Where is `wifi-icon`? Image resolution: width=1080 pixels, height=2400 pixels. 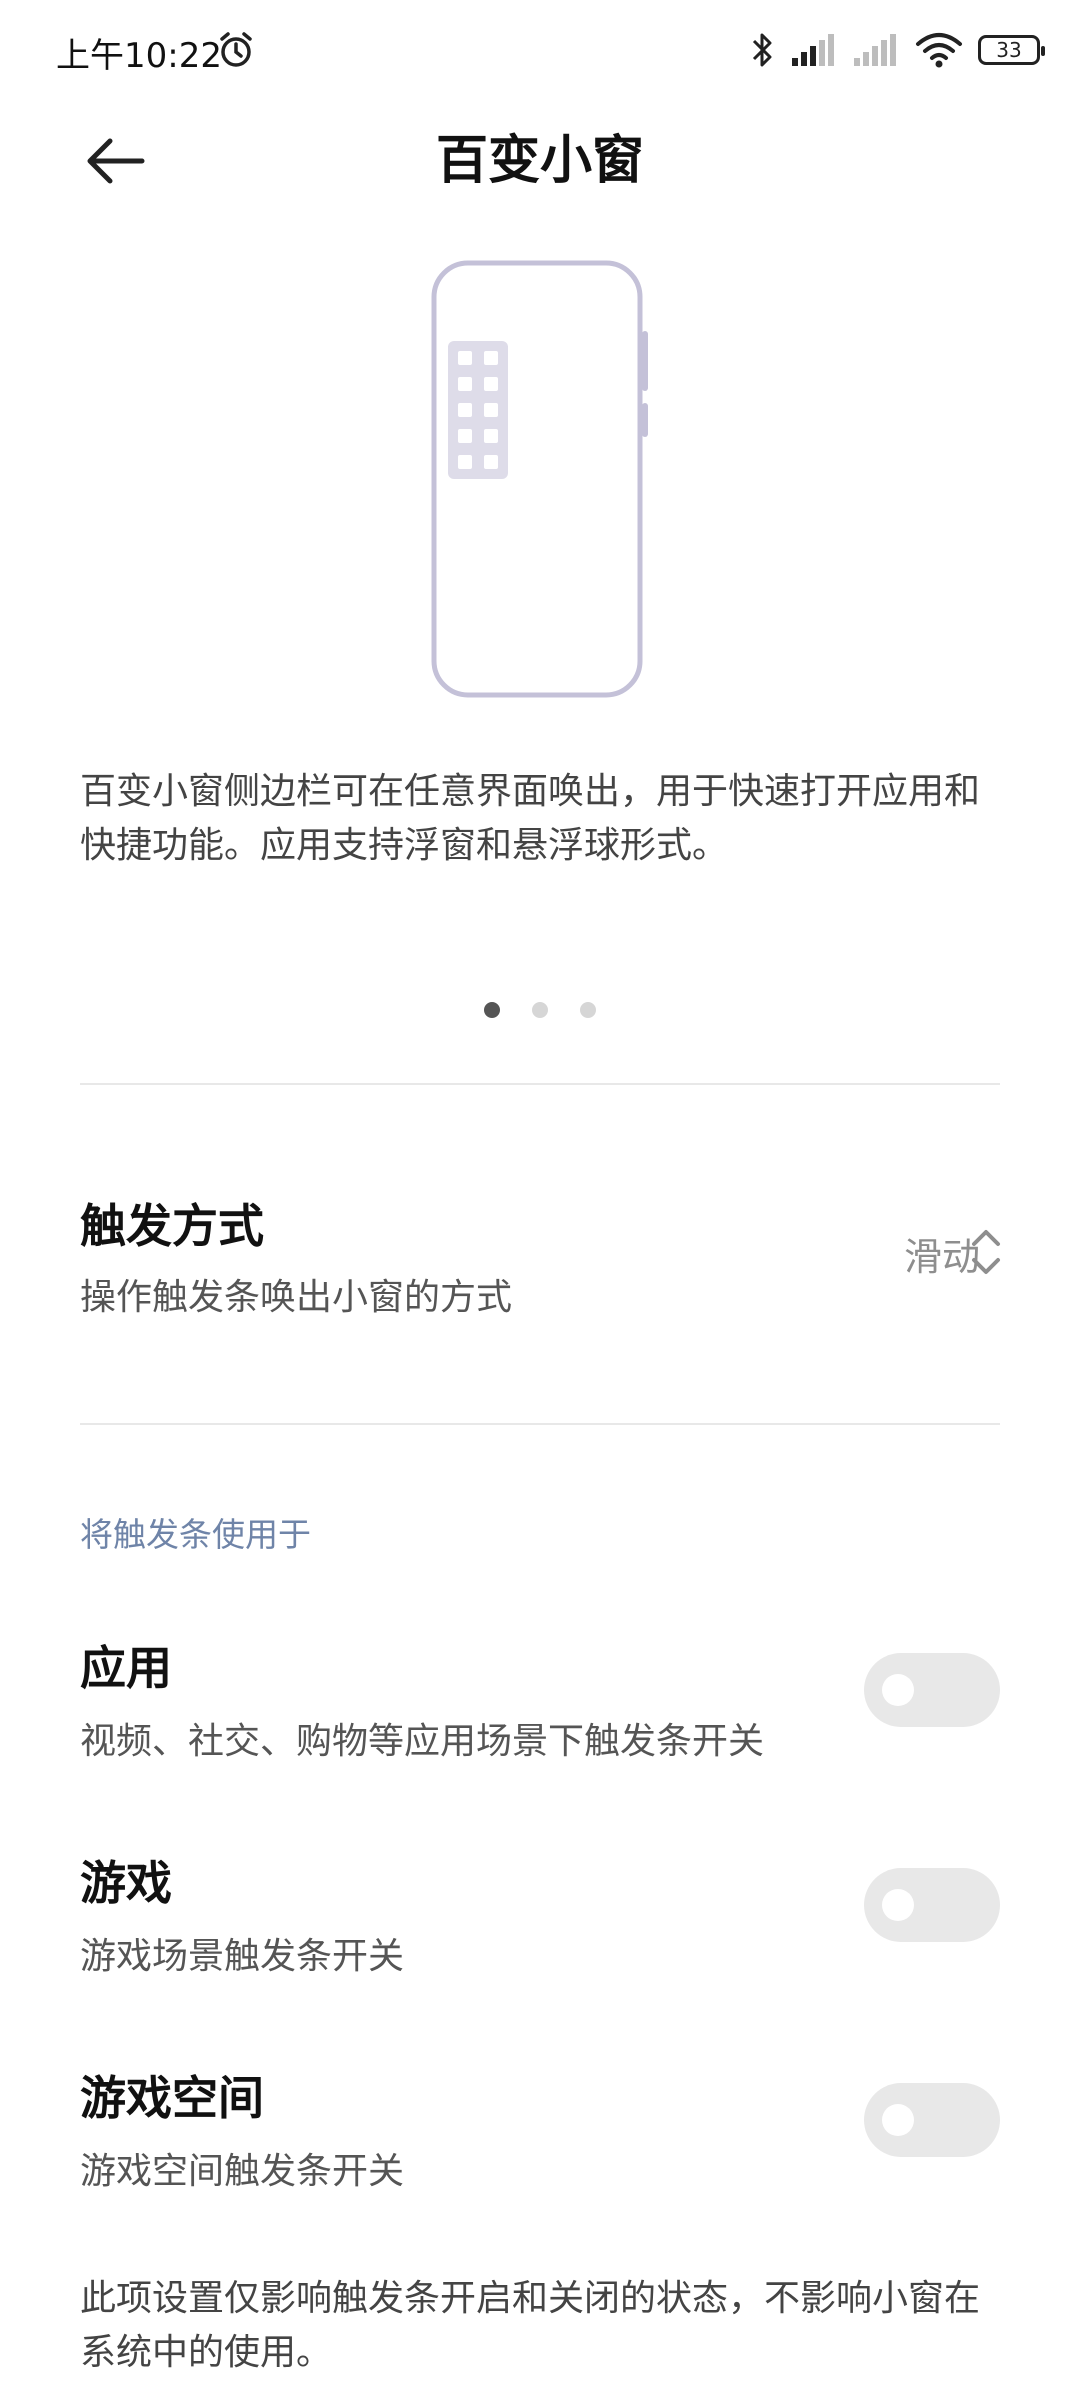 wifi-icon is located at coordinates (939, 50).